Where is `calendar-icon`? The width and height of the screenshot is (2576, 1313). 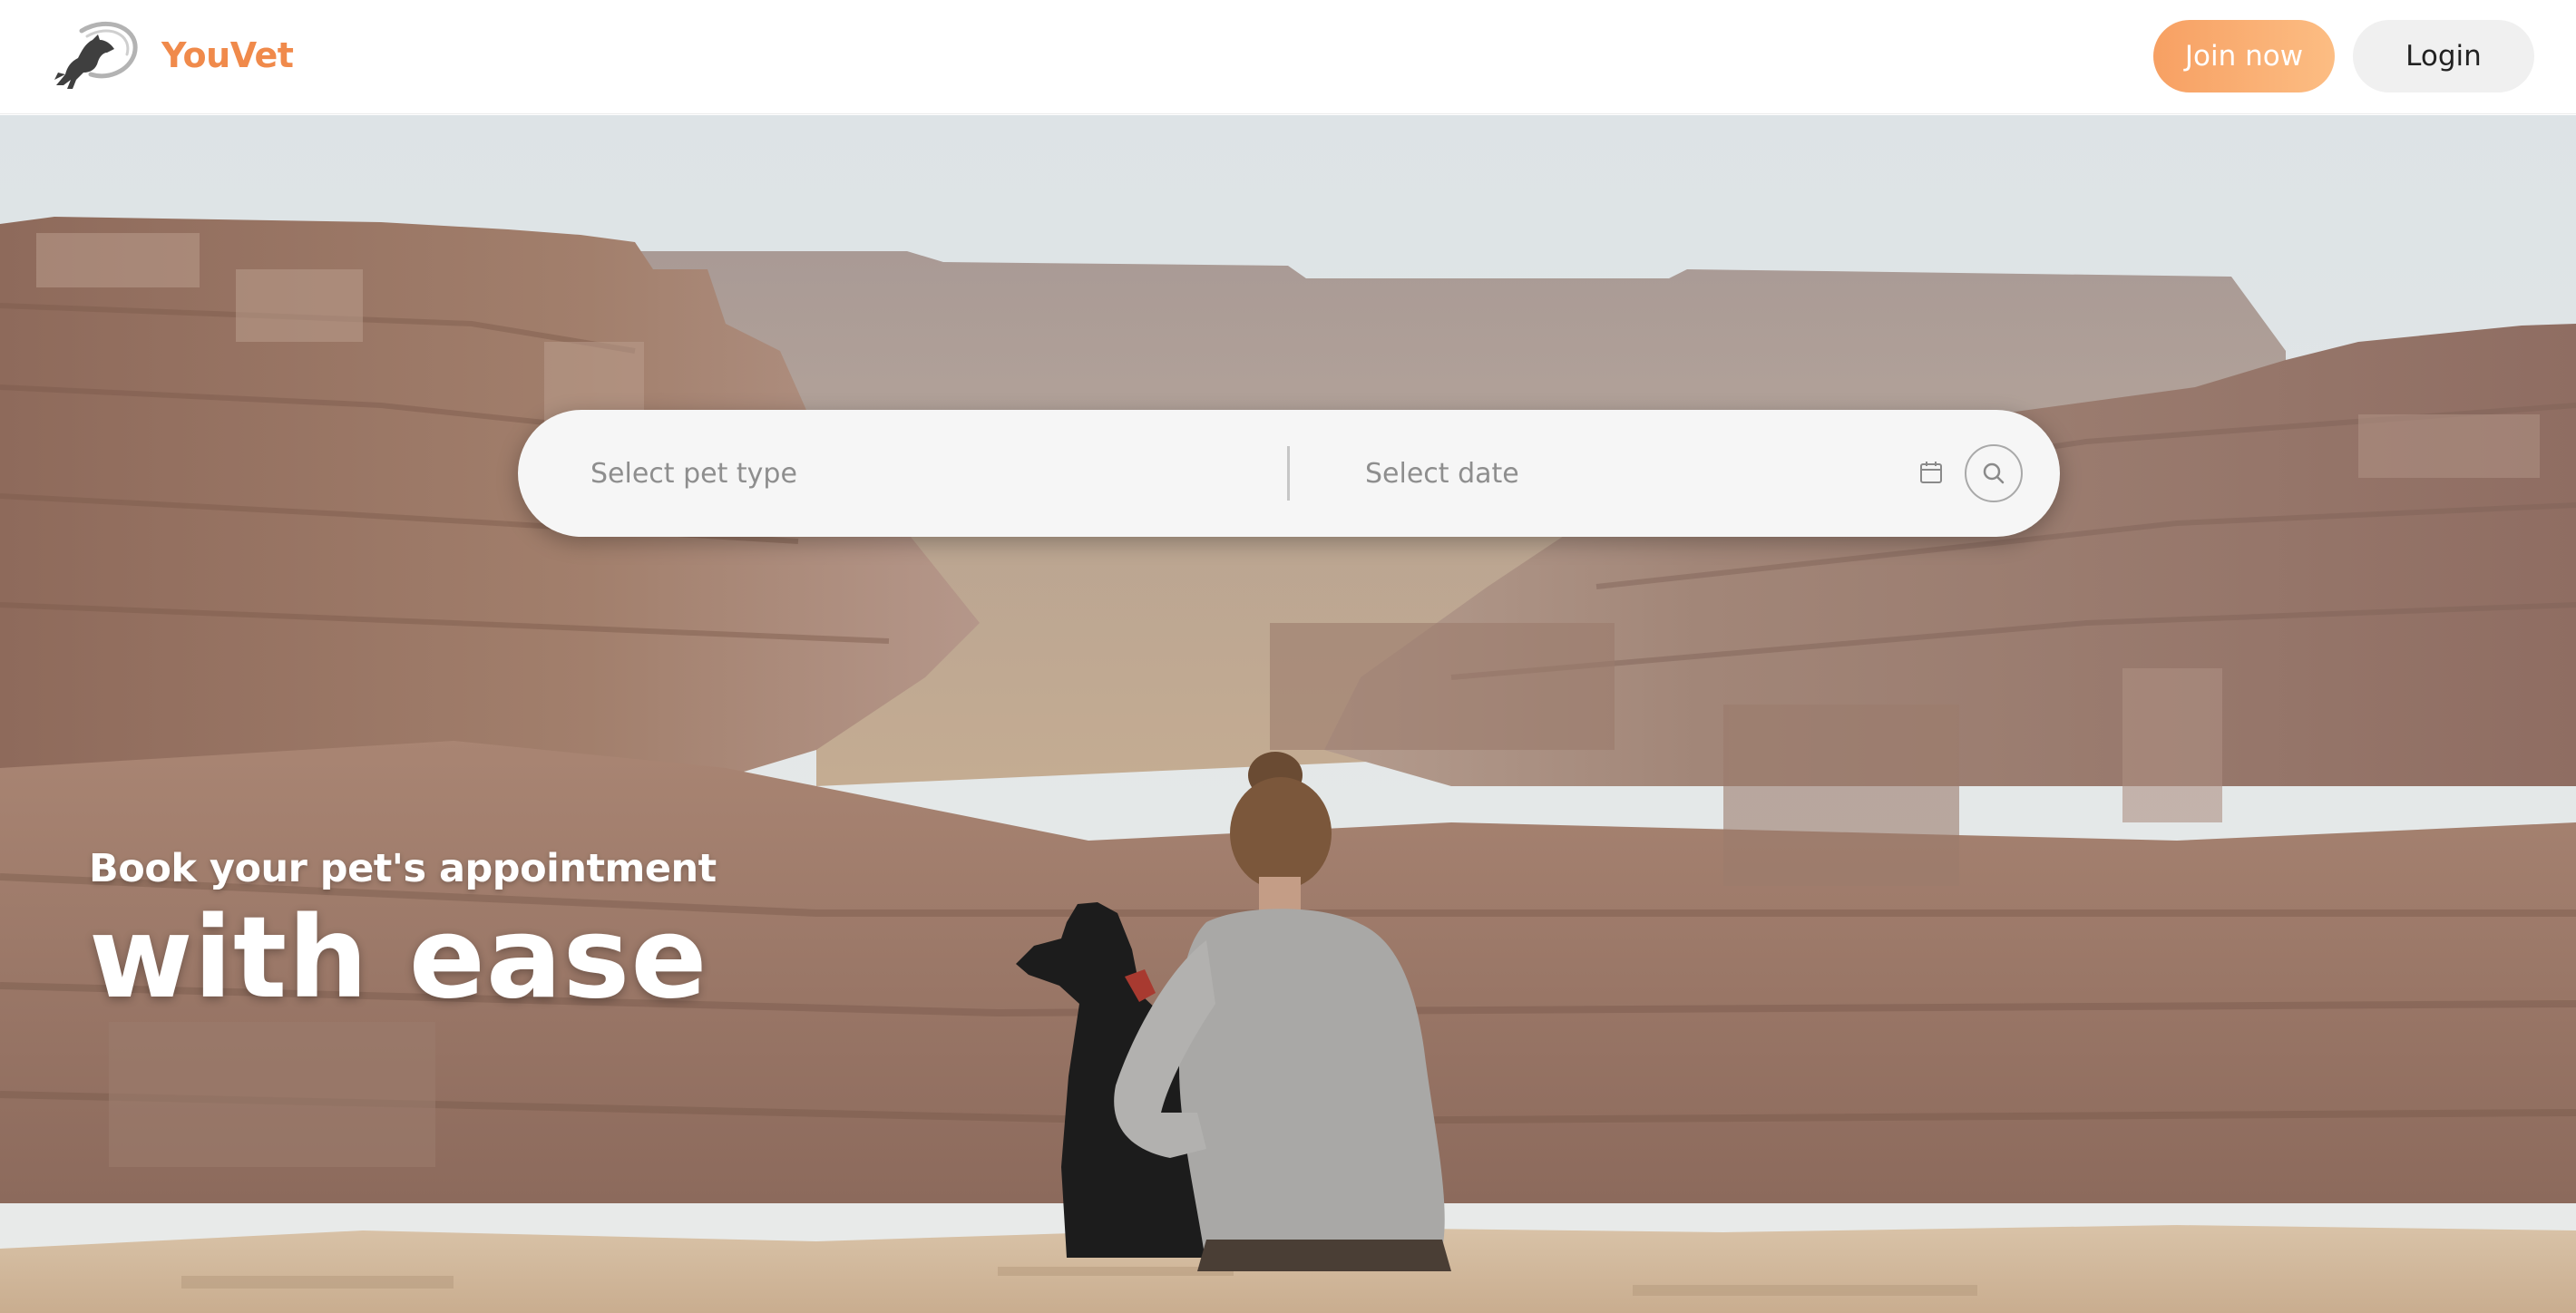
calendar-icon is located at coordinates (1931, 472).